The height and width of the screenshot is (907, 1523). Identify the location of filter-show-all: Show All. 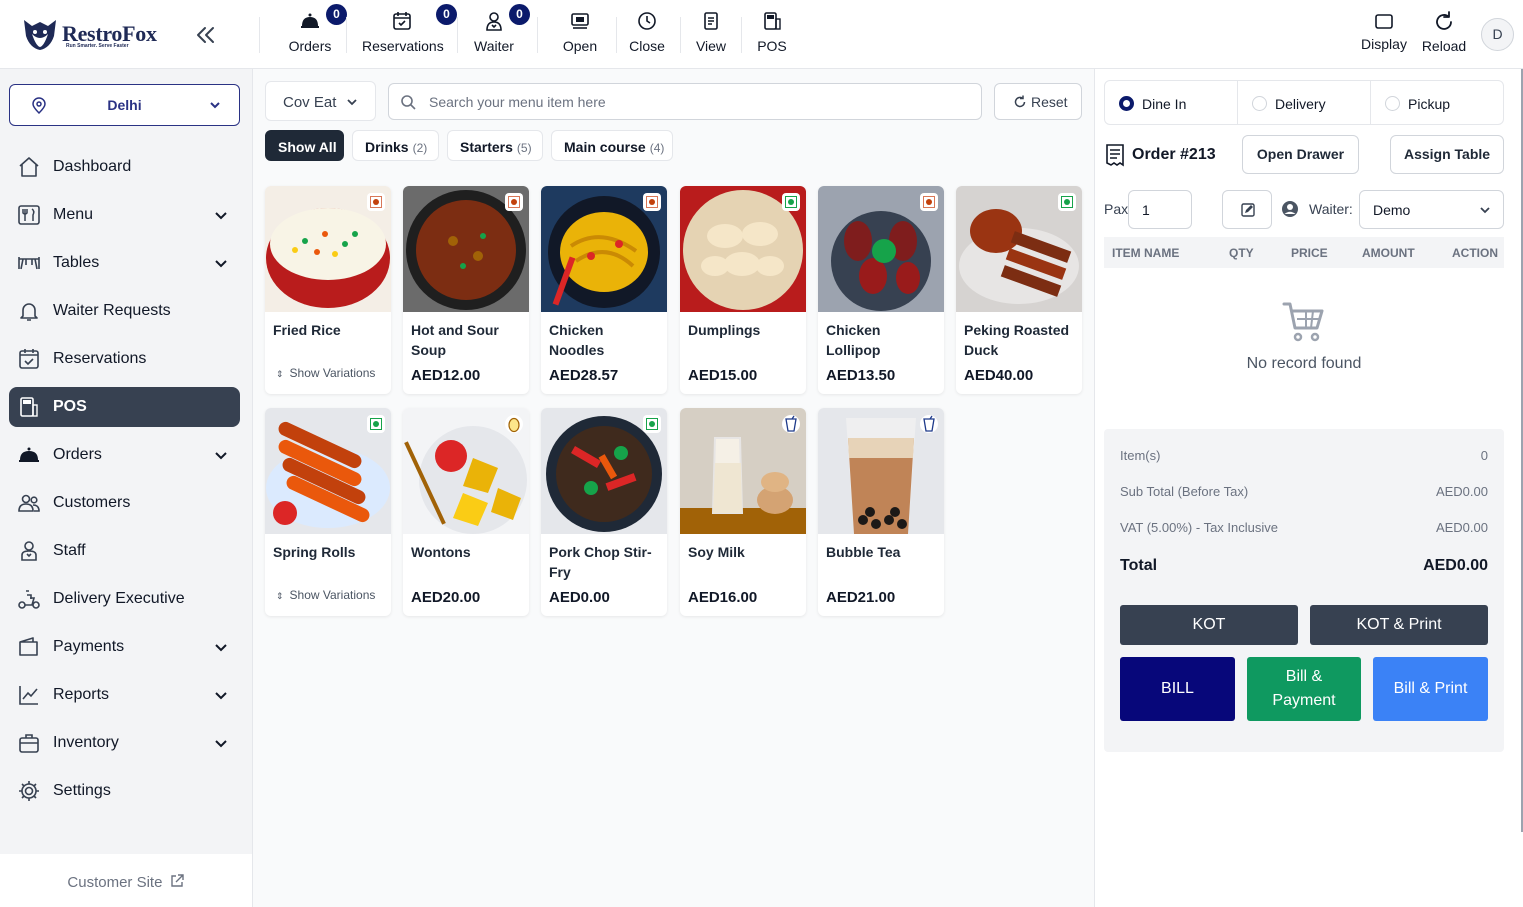
(304, 145).